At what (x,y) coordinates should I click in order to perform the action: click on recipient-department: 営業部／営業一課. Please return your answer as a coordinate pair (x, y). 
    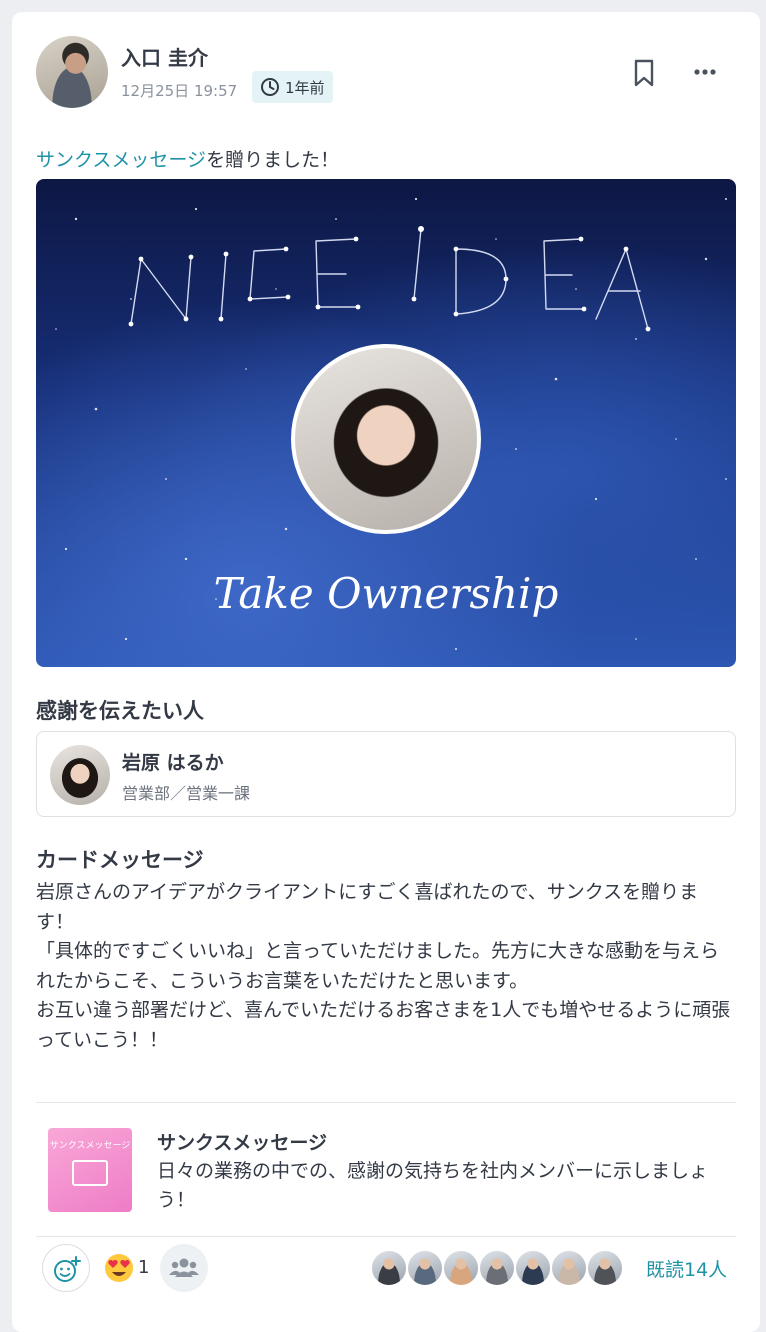
    Looking at the image, I should click on (186, 793).